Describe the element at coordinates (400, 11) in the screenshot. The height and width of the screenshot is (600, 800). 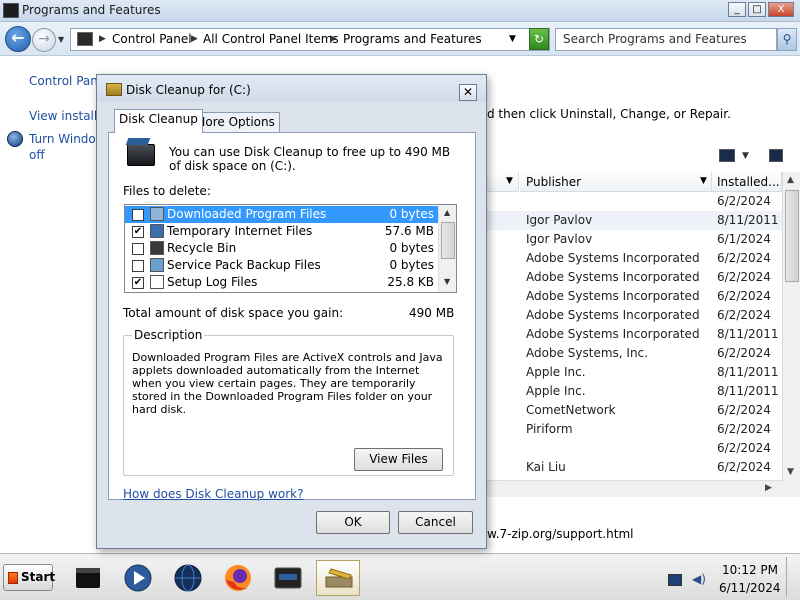
I see `window-titlebar: Programs and Features _ □ X` at that location.